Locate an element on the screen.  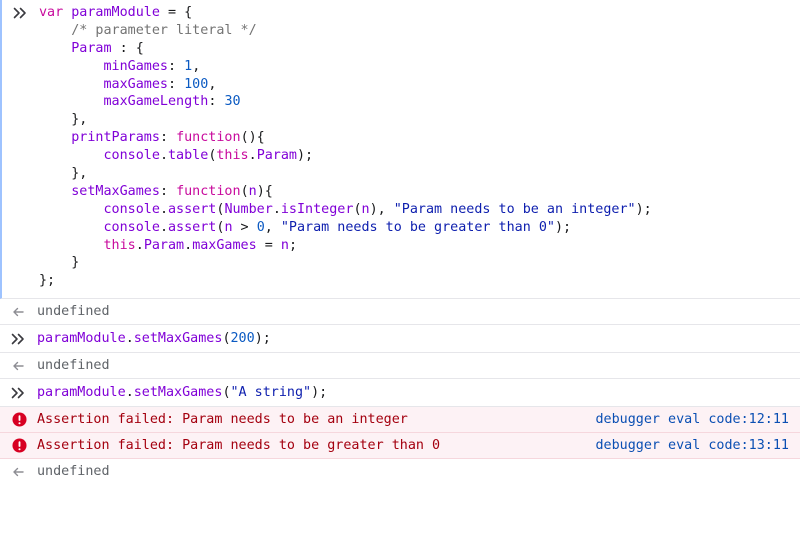
code-token: Param is located at coordinates (91, 48).